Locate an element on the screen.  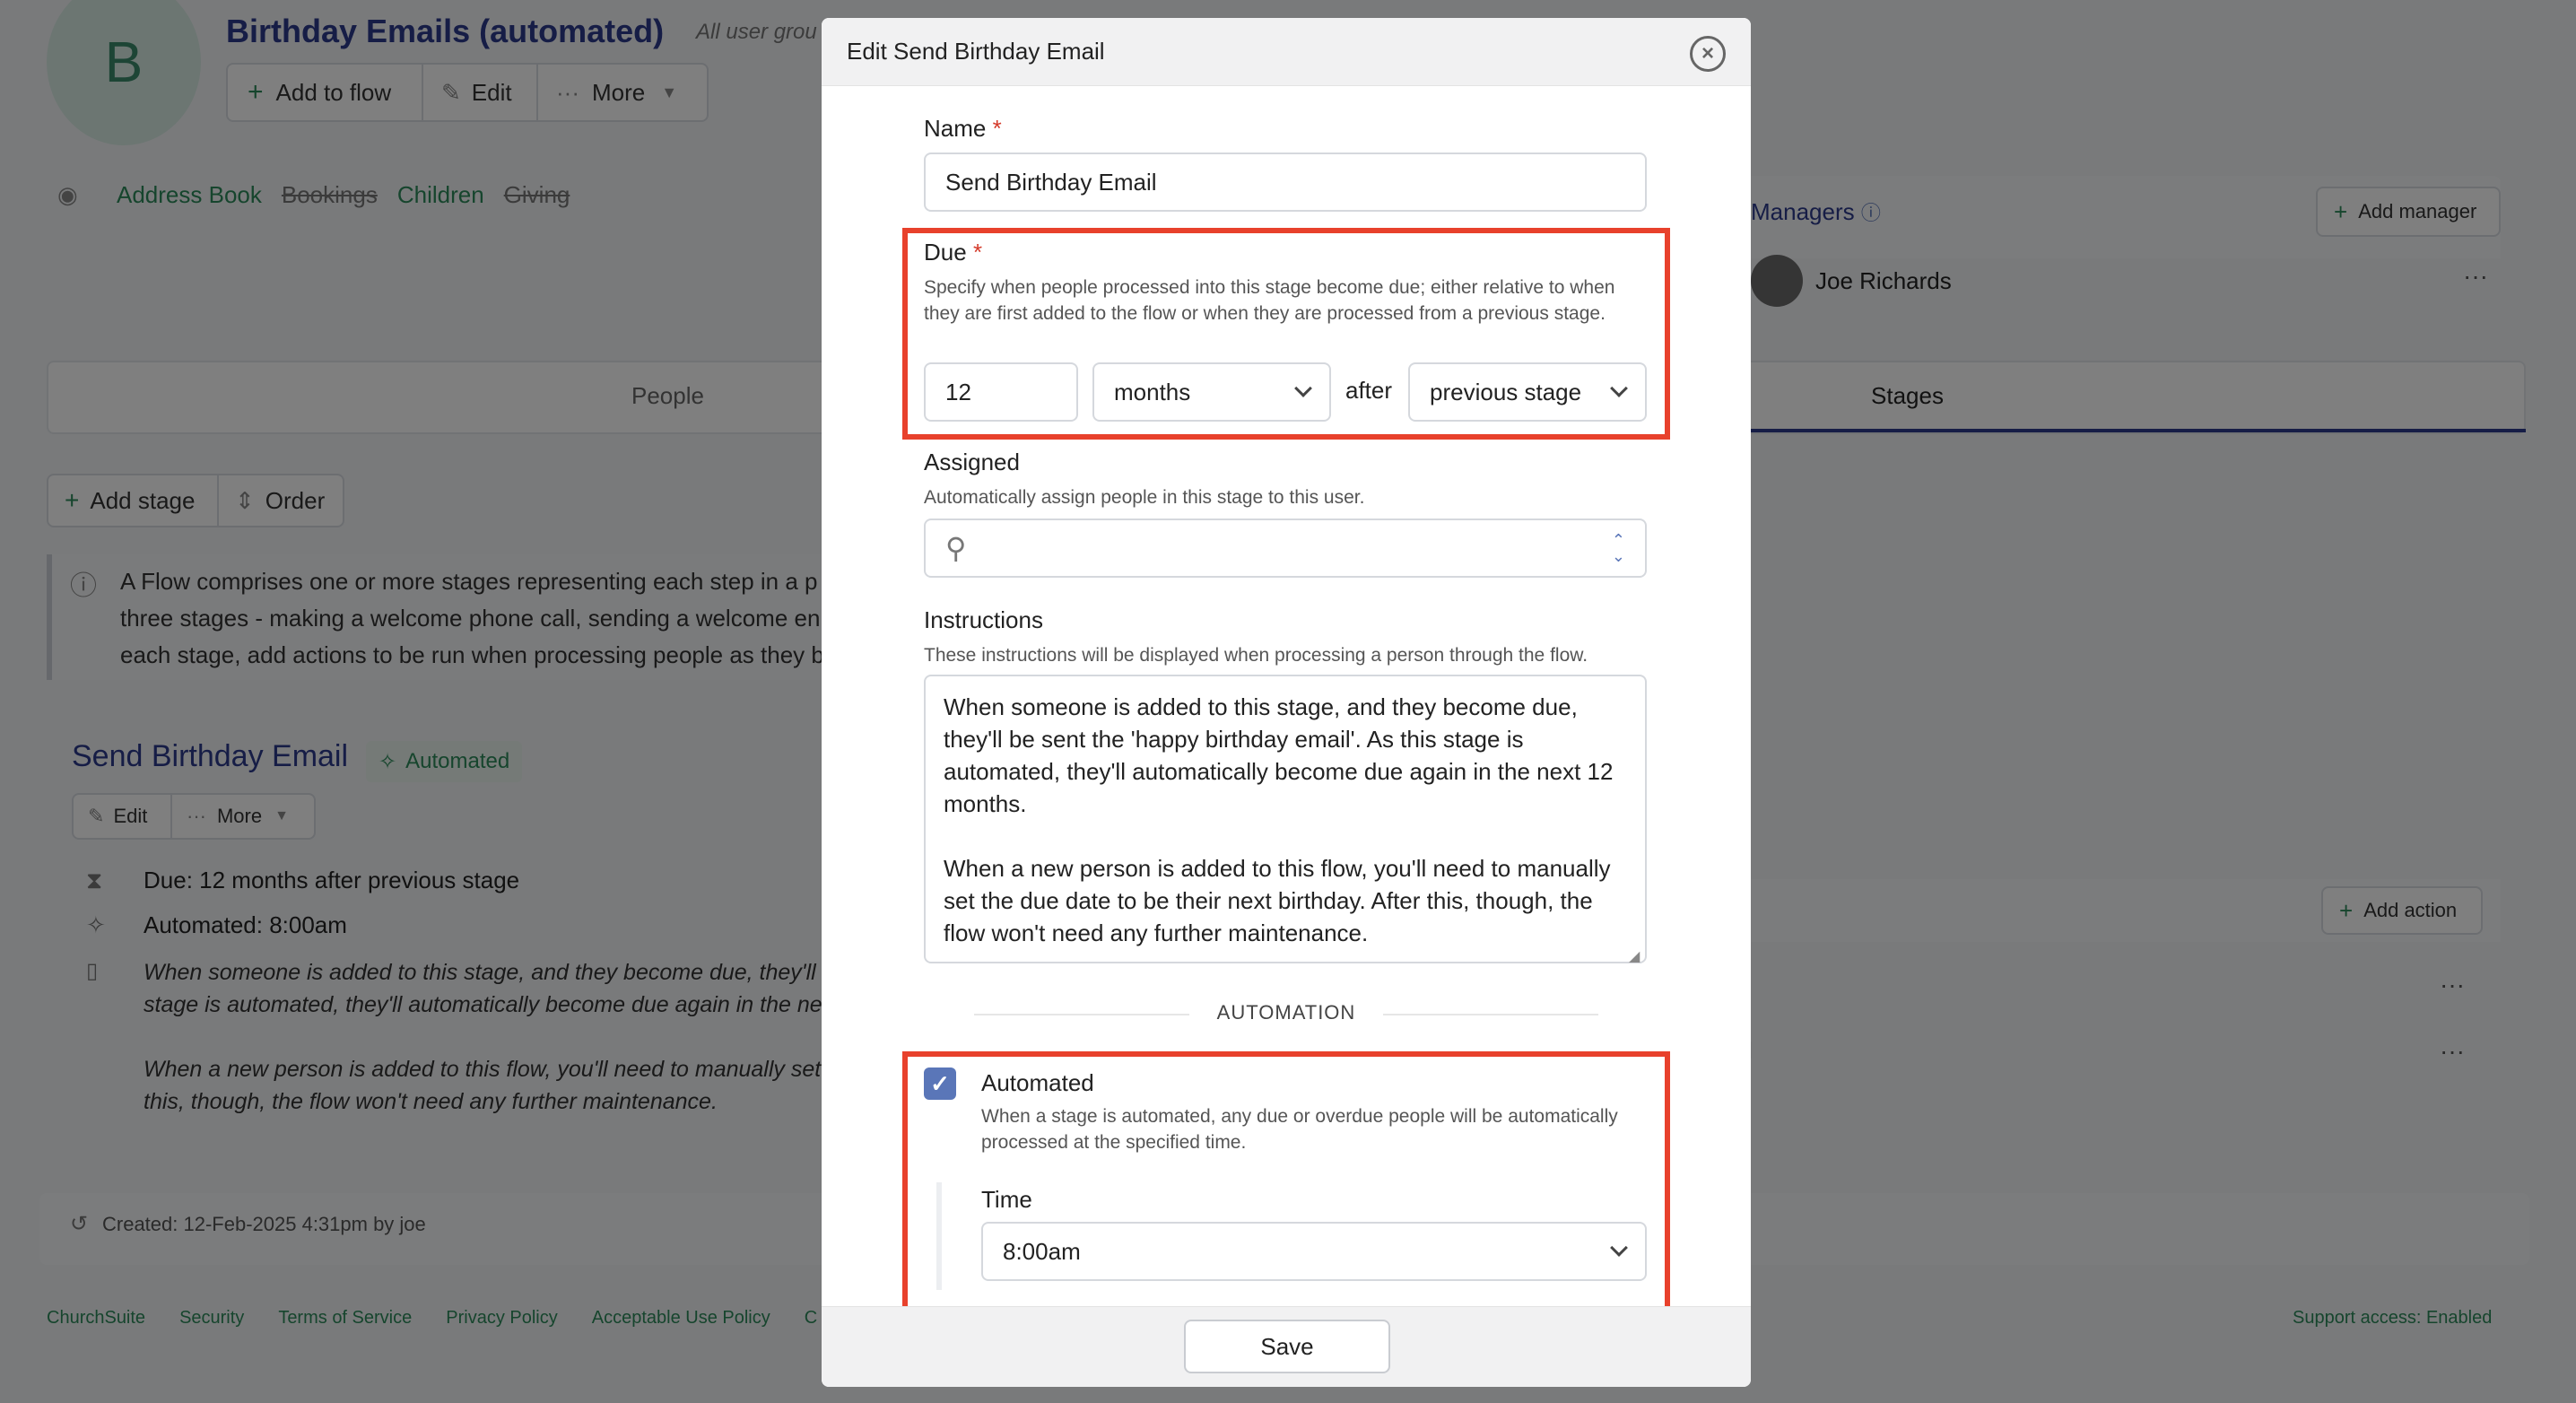
name-input: Send Birthday Email is located at coordinates (1285, 182).